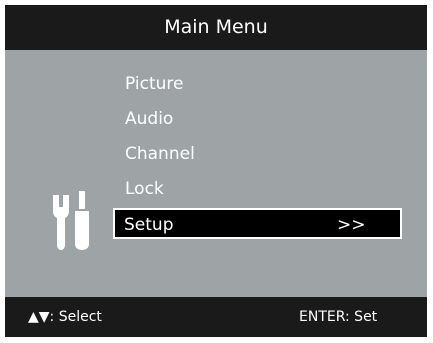 This screenshot has width=433, height=343. What do you see at coordinates (216, 317) in the screenshot?
I see `menu-footer: ▲▼: Select ENTER: Set` at bounding box center [216, 317].